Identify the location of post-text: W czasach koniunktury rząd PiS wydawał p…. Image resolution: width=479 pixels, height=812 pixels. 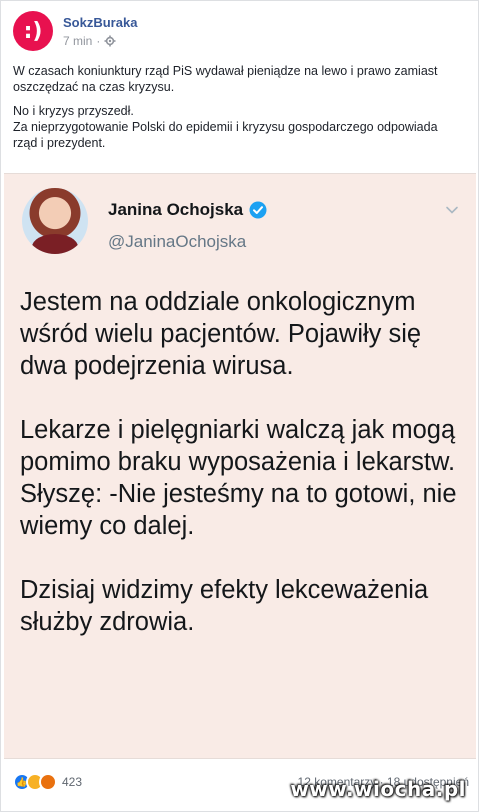
(239, 111).